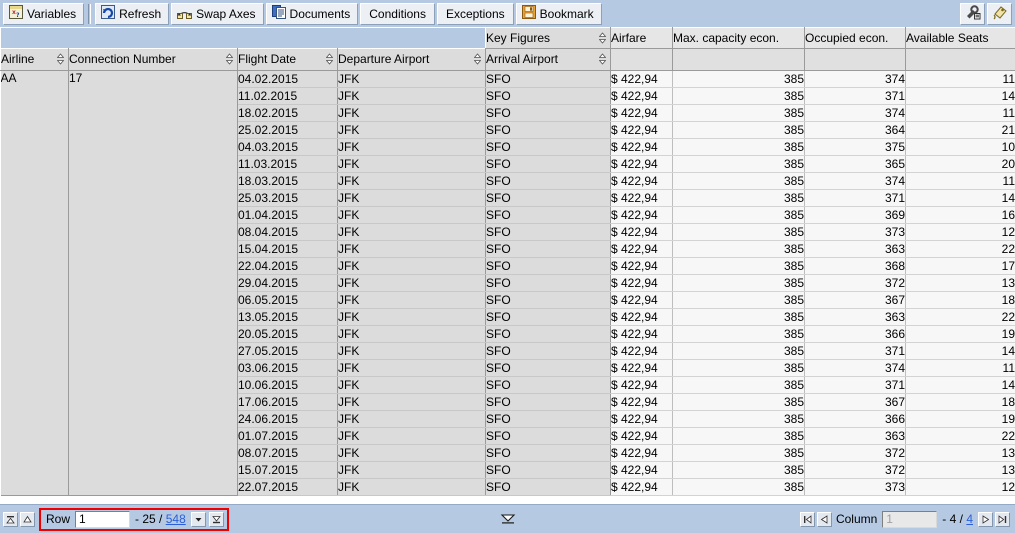  I want to click on cell-flight-date: 22.04.2015, so click(287, 266).